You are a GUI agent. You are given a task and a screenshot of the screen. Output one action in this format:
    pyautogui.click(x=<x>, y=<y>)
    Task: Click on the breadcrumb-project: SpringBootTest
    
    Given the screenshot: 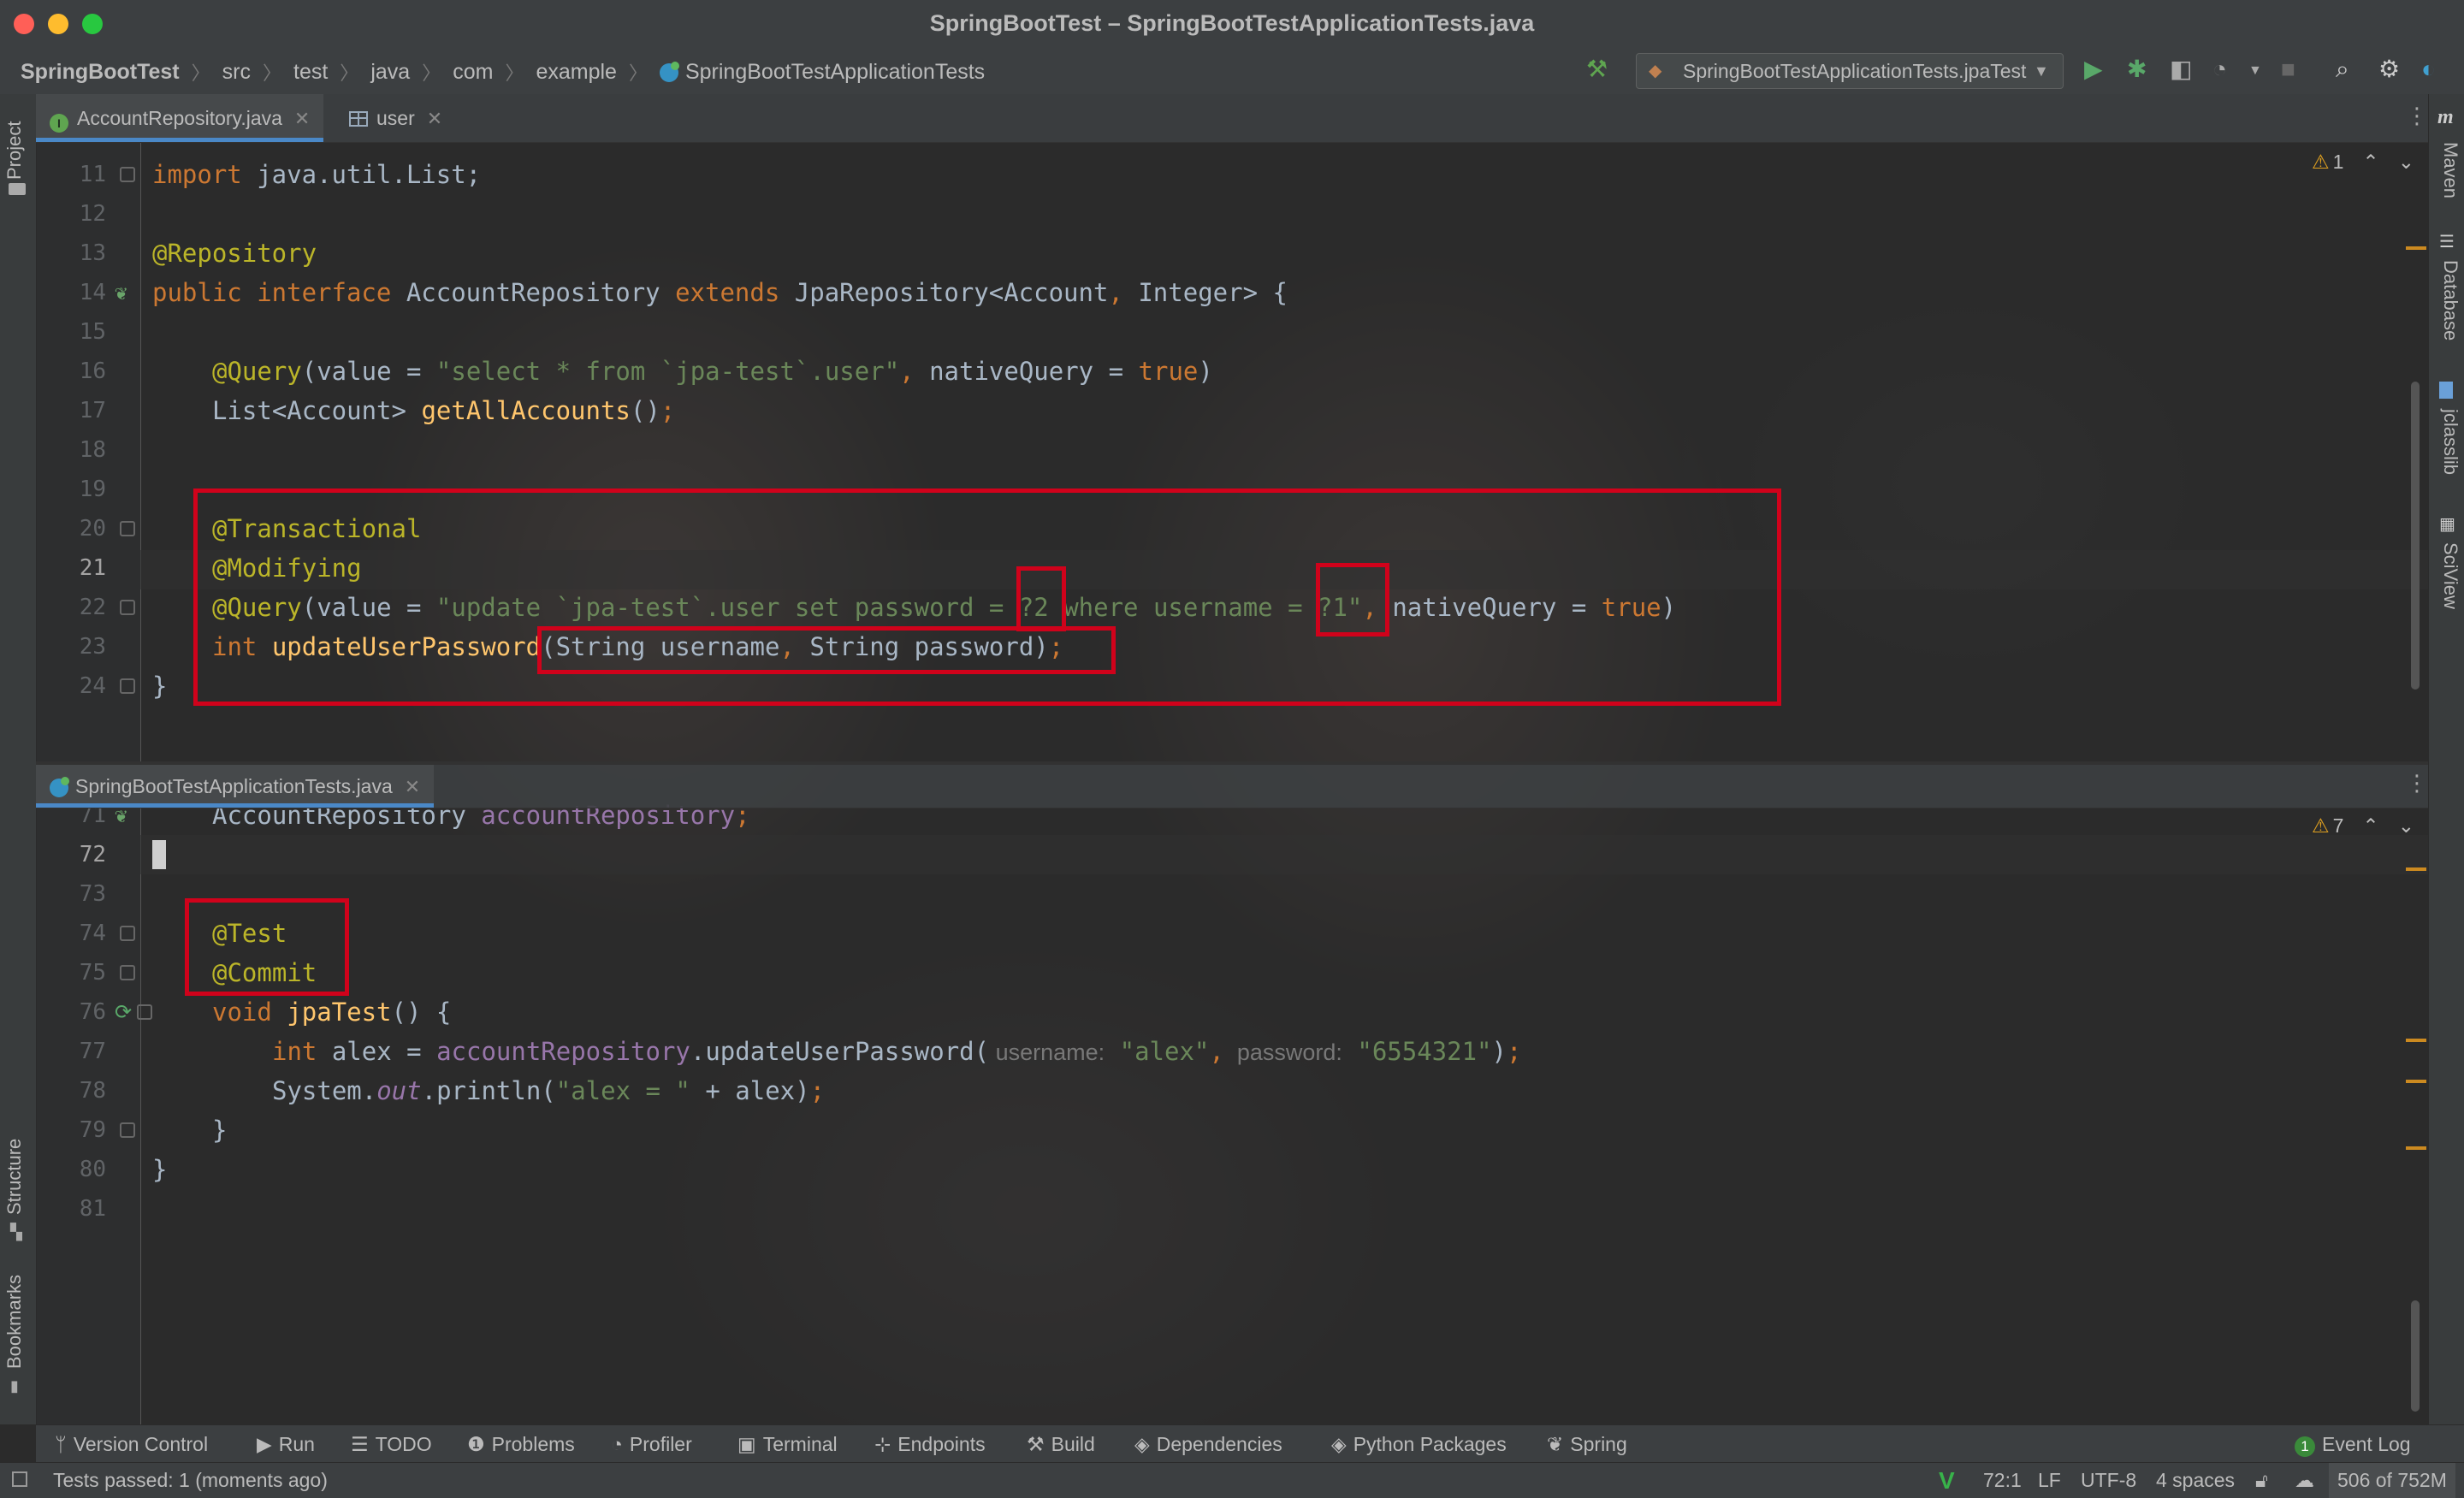 What is the action you would take?
    pyautogui.click(x=100, y=72)
    